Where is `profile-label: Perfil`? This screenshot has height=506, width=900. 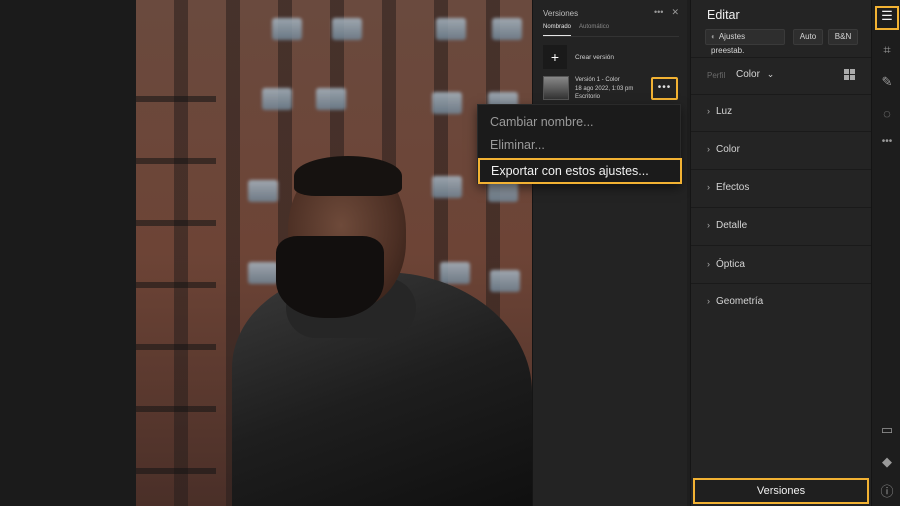
profile-label: Perfil is located at coordinates (716, 75).